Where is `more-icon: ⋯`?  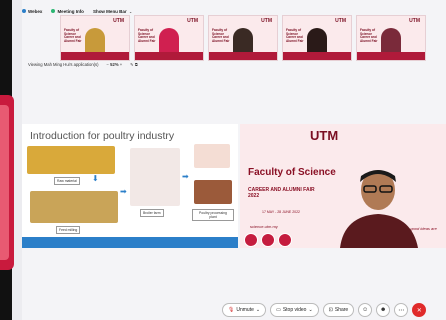
more-icon: ⋯ is located at coordinates (401, 310).